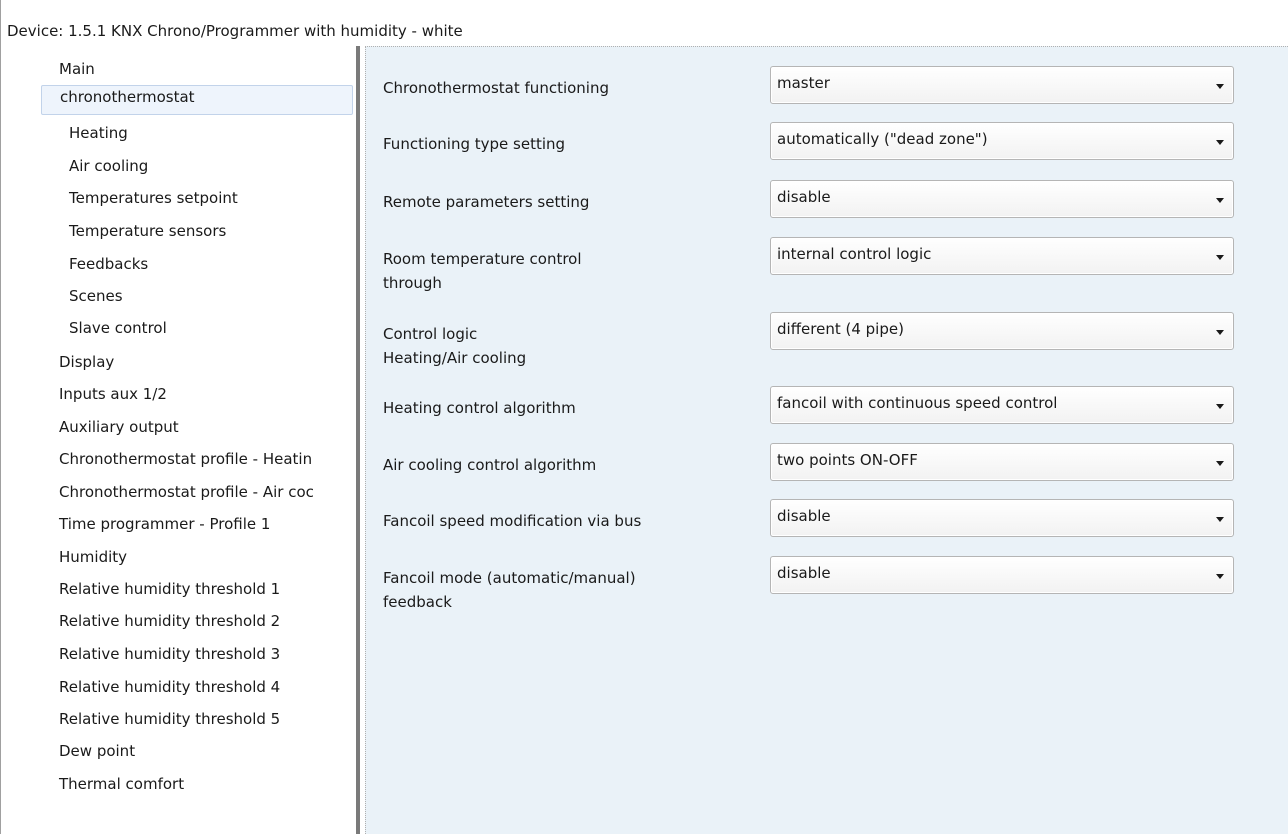  Describe the element at coordinates (917, 403) in the screenshot. I see `dropdown-value: fancoil with continuous speed control` at that location.